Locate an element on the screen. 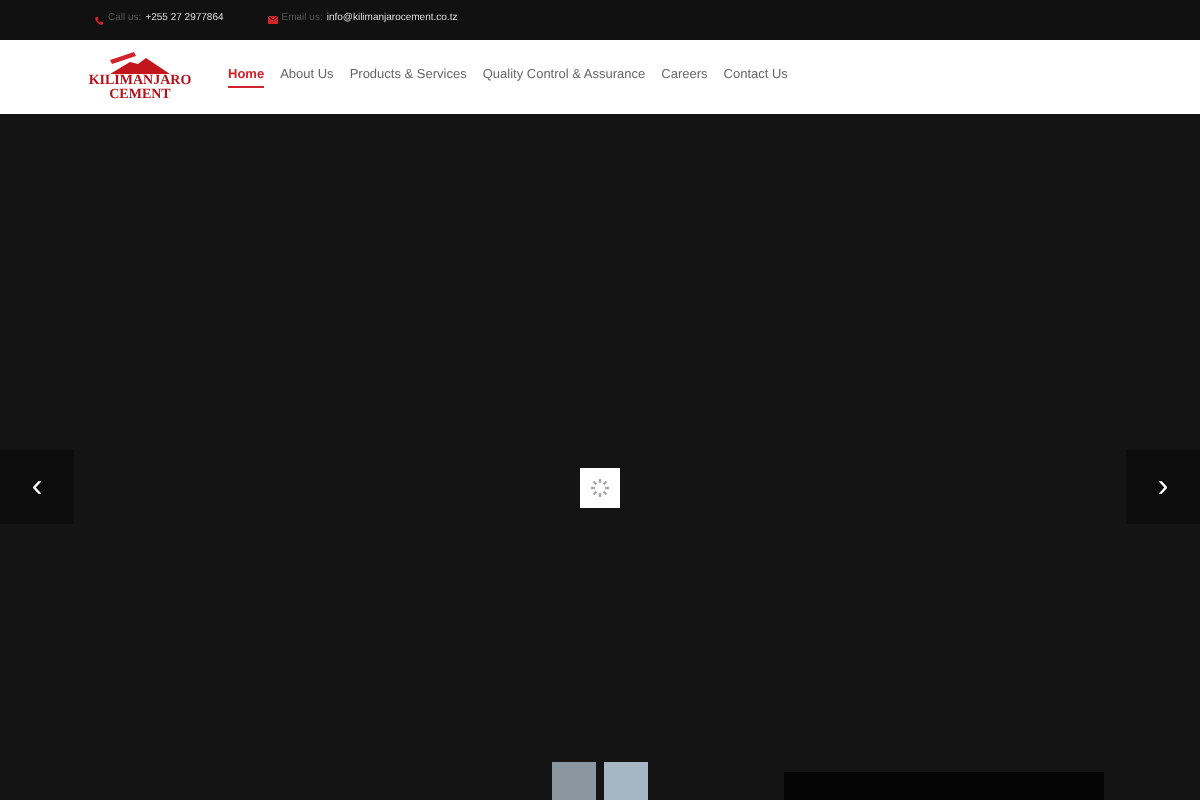  next-slide-button: › is located at coordinates (1163, 487).